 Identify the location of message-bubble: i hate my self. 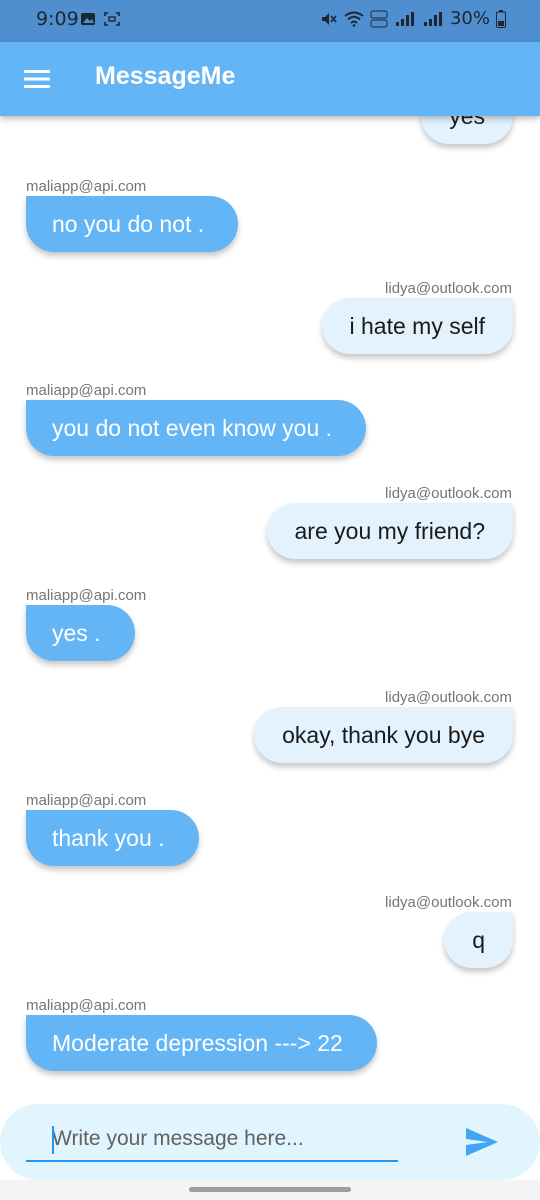
(417, 326).